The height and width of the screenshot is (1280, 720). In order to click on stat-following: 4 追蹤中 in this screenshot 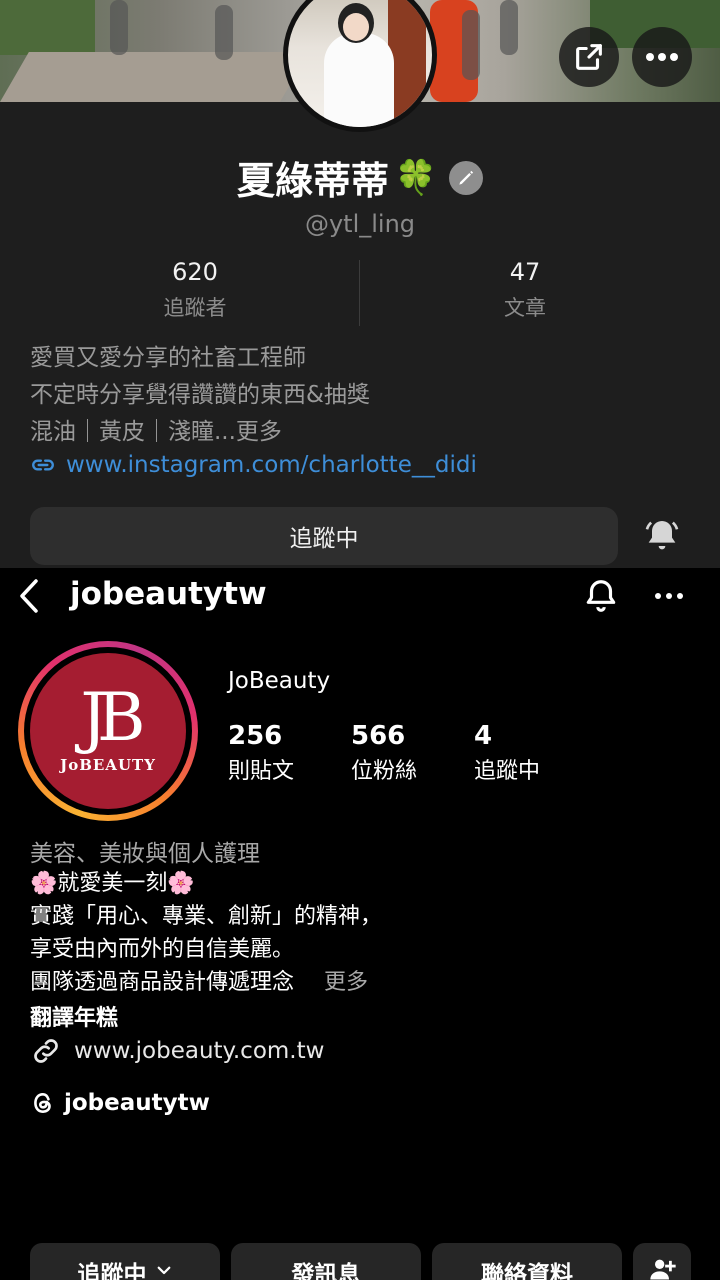, I will do `click(507, 753)`.